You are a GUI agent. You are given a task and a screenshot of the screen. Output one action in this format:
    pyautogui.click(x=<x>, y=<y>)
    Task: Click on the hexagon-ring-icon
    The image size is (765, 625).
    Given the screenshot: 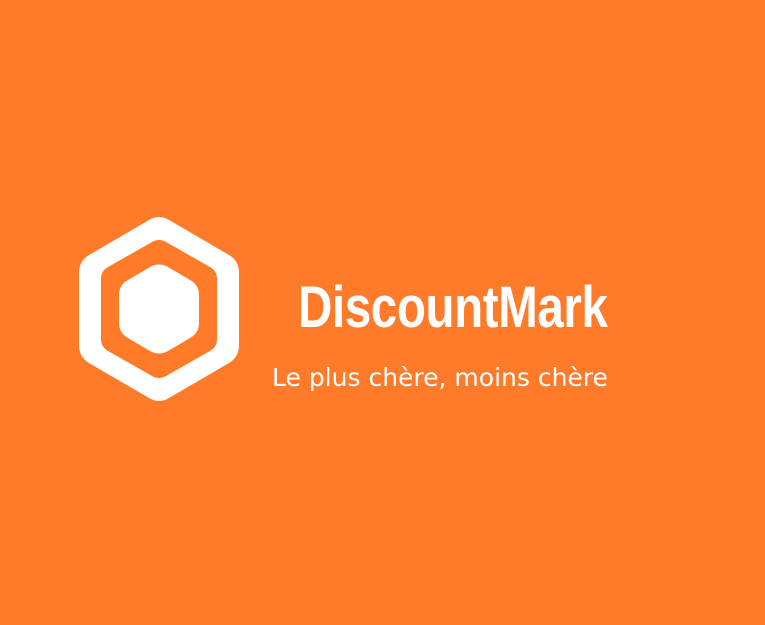 What is the action you would take?
    pyautogui.click(x=159, y=309)
    